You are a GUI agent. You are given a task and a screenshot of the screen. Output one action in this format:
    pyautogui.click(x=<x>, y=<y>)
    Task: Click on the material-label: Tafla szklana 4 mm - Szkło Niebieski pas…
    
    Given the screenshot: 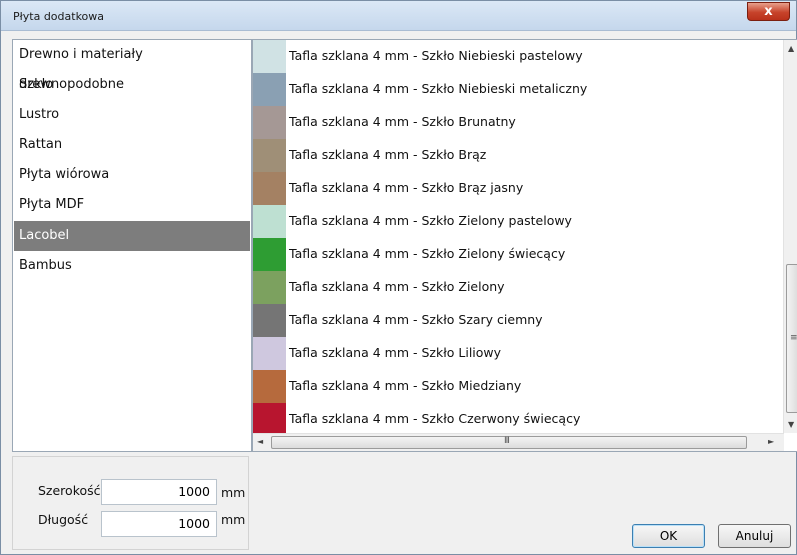 What is the action you would take?
    pyautogui.click(x=436, y=55)
    